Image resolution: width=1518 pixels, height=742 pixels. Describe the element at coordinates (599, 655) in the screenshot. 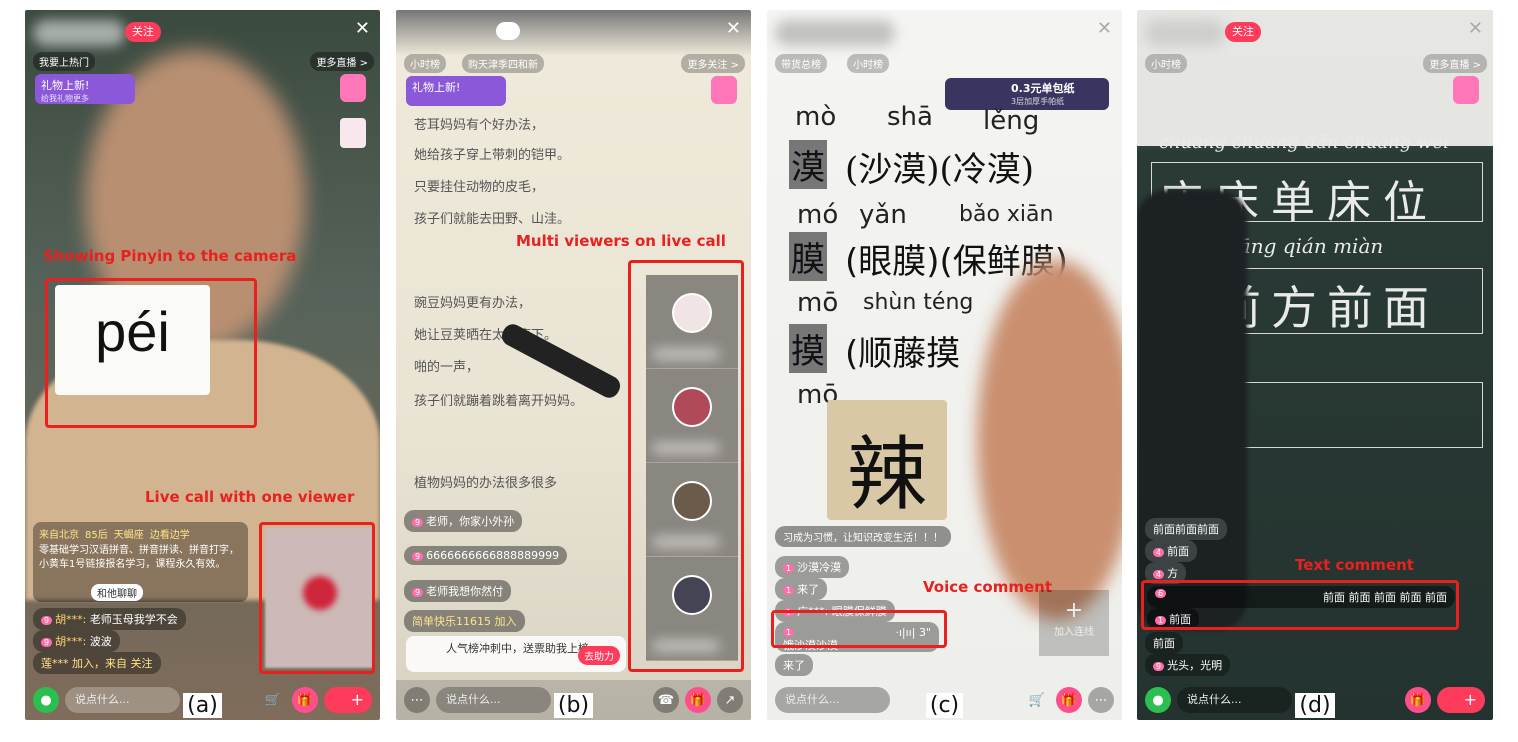

I see `help-boost-button: 去助力` at that location.